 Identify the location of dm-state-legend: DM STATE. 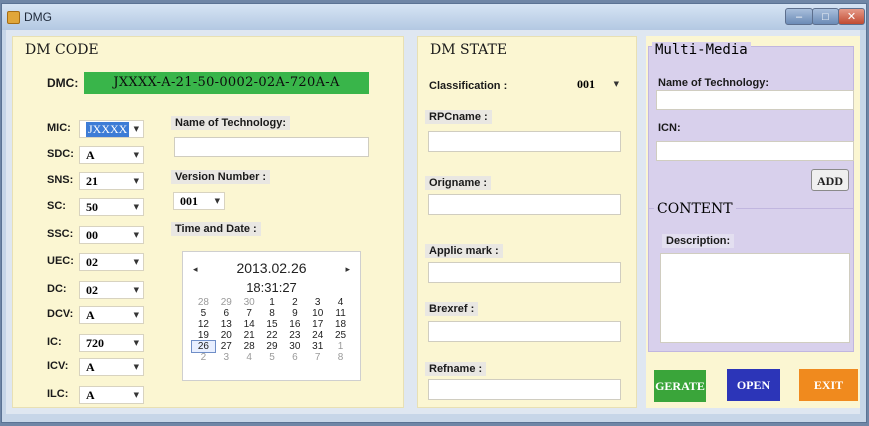
(469, 50).